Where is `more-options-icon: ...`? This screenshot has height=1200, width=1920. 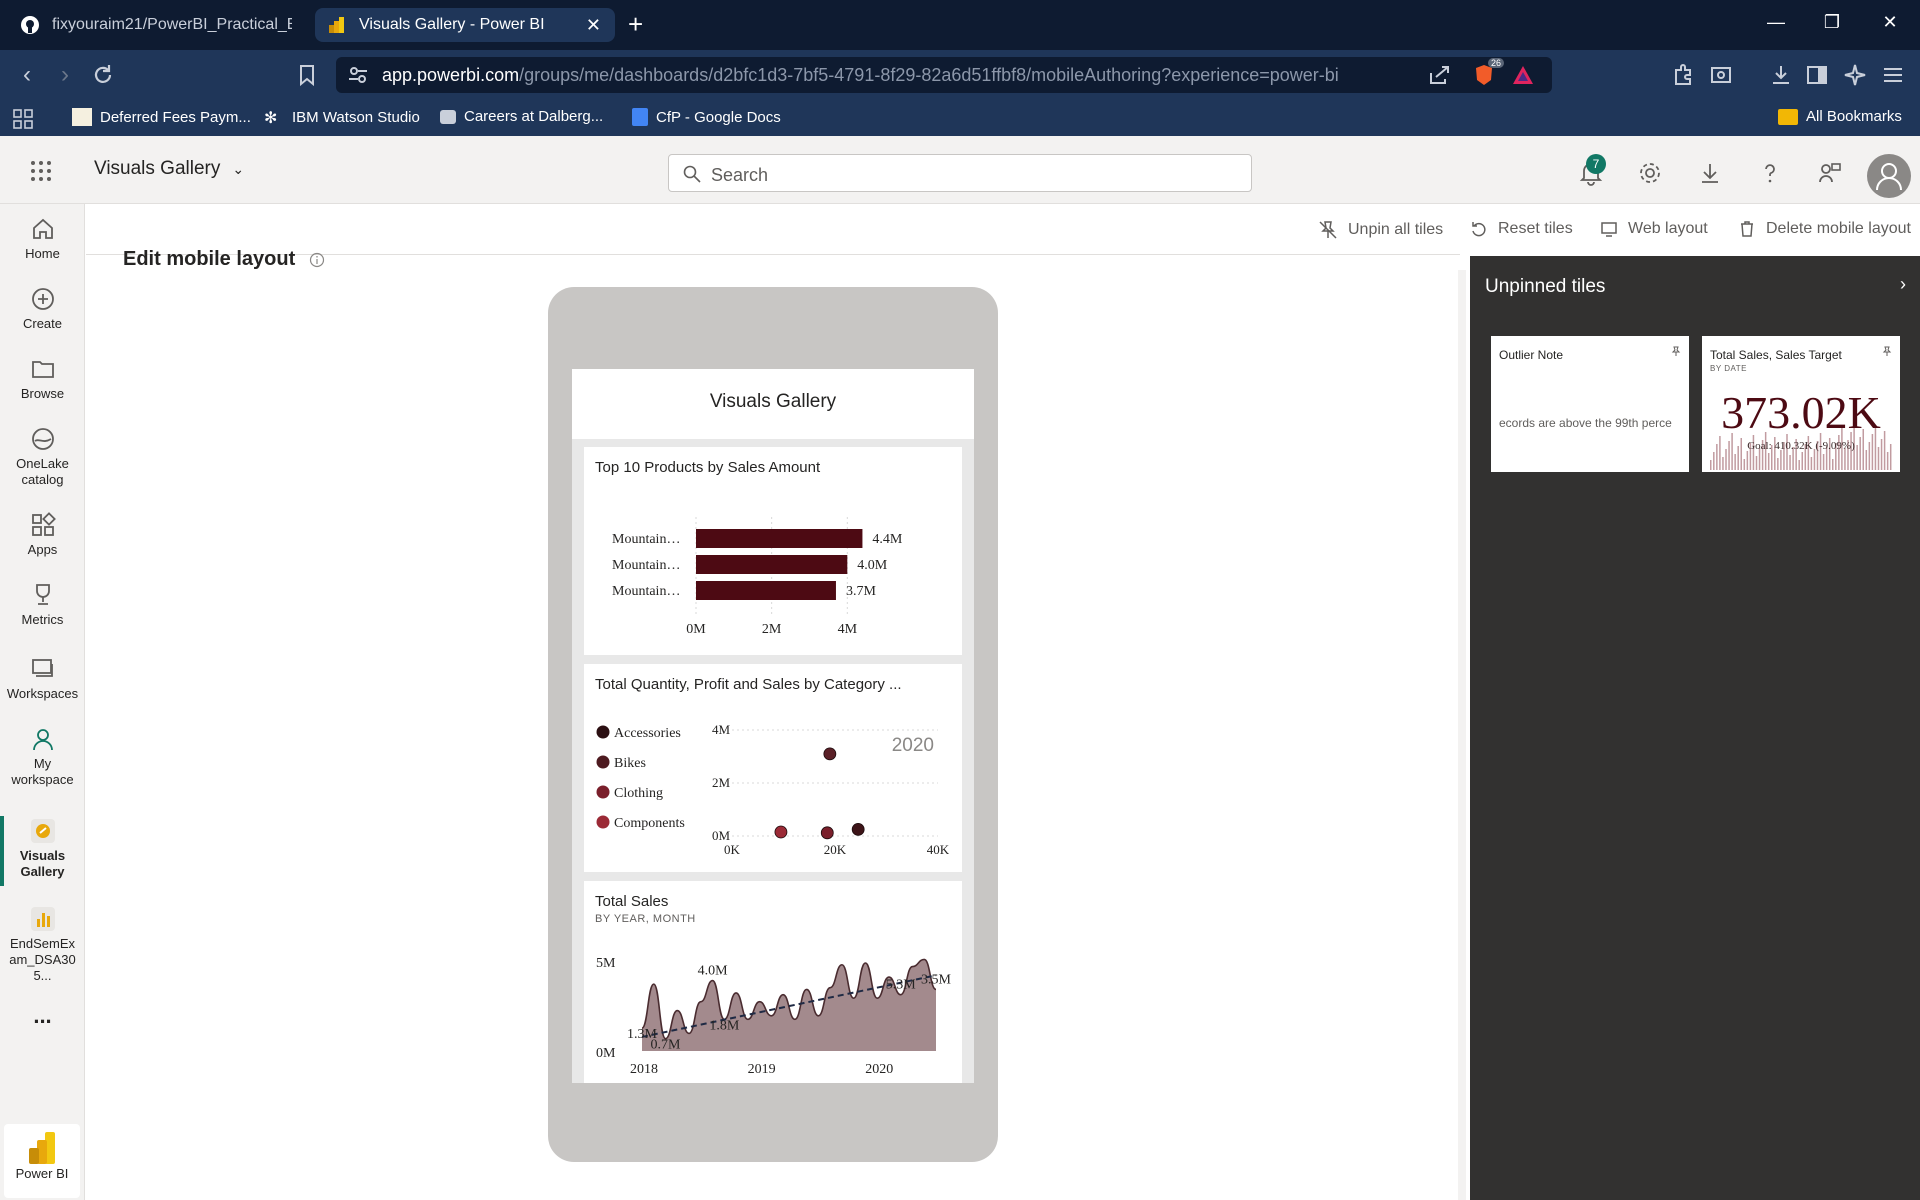
more-options-icon: ... is located at coordinates (42, 1016).